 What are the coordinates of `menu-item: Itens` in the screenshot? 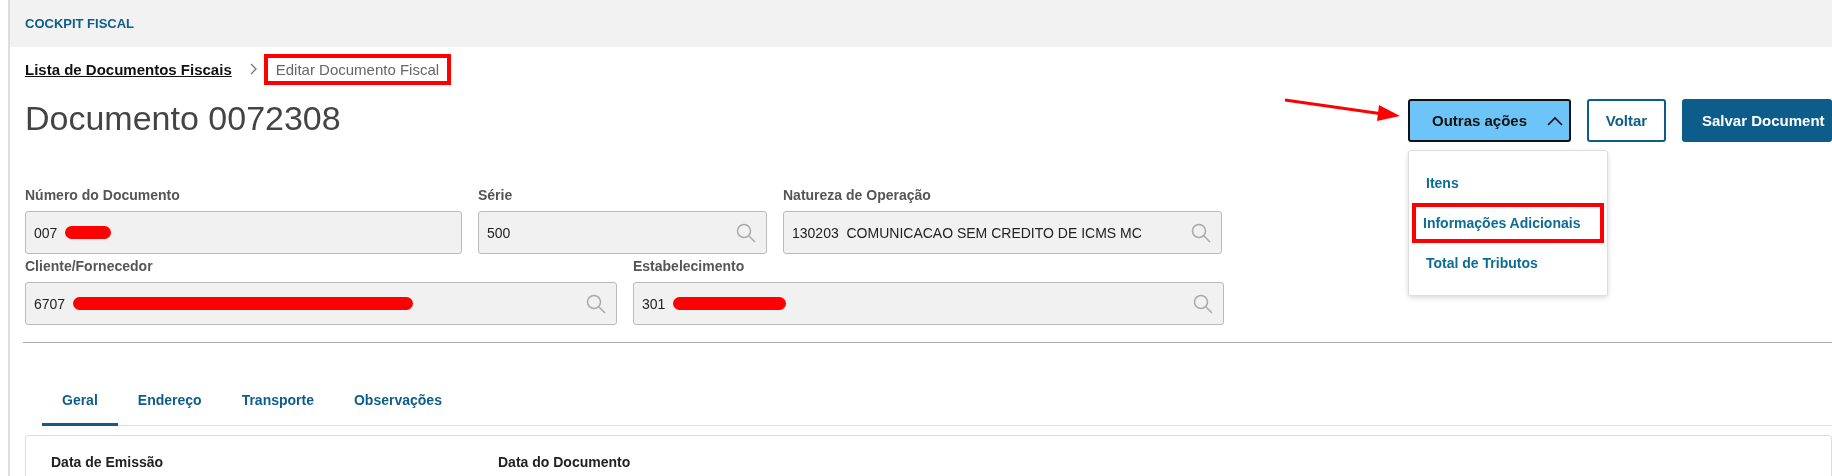 It's located at (1508, 183).